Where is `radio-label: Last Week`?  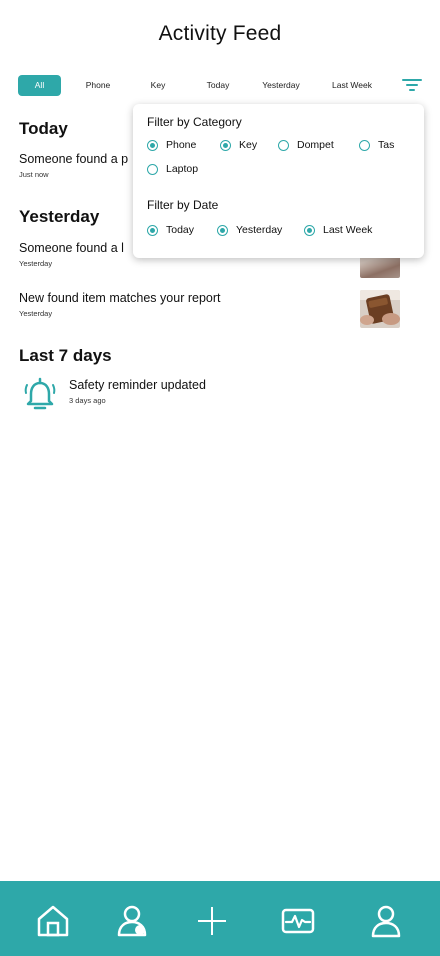
radio-label: Last Week is located at coordinates (348, 230).